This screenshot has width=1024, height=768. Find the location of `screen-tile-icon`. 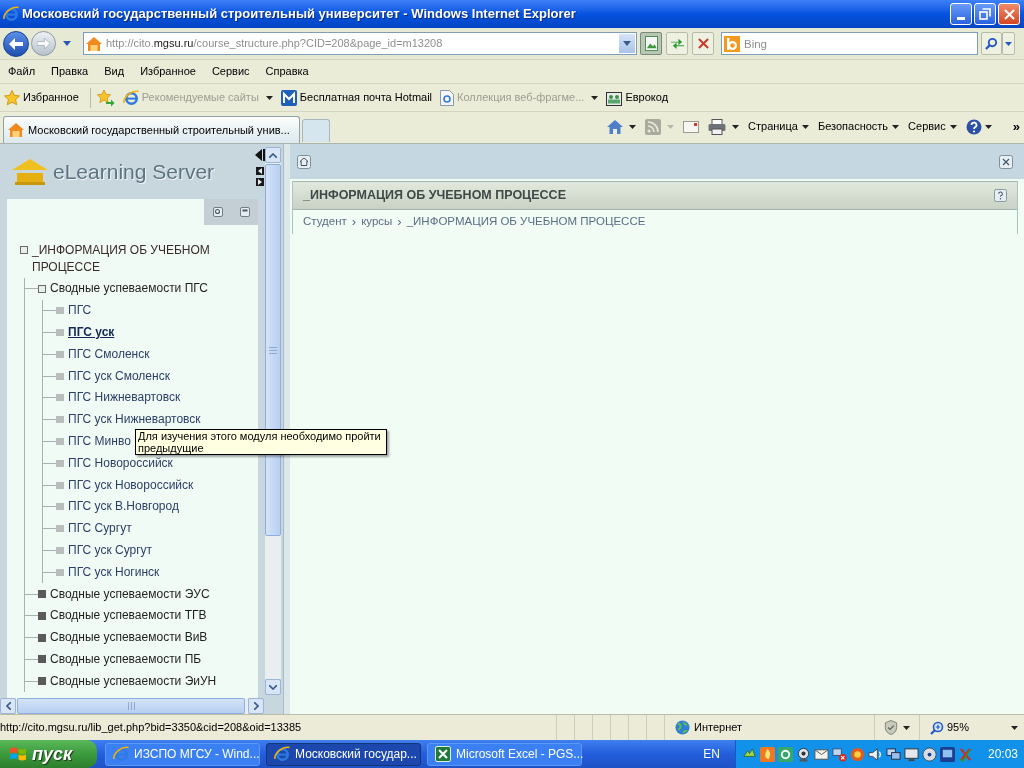

screen-tile-icon is located at coordinates (947, 754).